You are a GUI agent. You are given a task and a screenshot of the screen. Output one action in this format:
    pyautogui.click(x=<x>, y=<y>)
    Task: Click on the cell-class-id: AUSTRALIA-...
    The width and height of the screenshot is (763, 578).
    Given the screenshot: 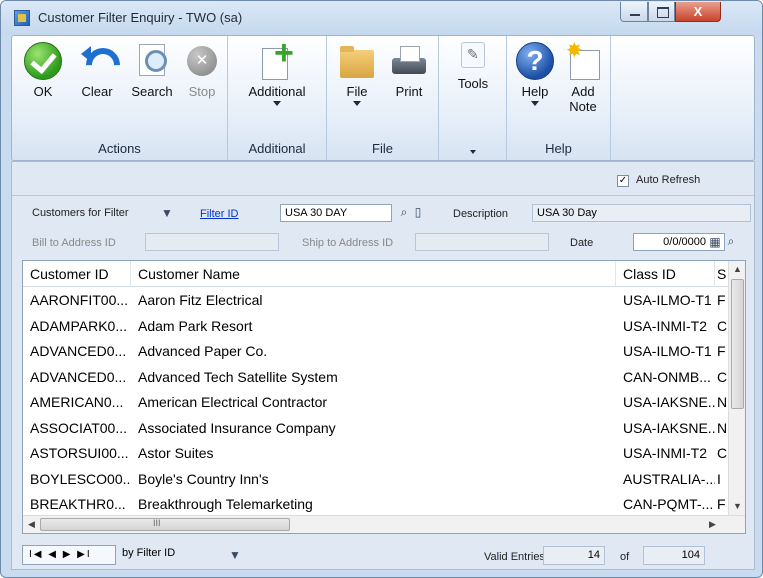 What is the action you would take?
    pyautogui.click(x=669, y=478)
    